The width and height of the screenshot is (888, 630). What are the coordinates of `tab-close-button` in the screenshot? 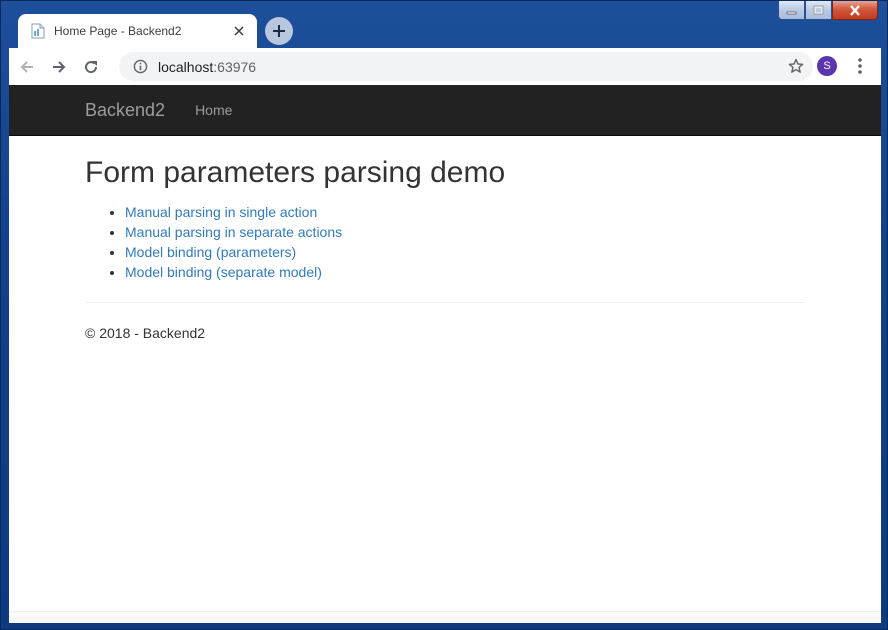 It's located at (239, 31).